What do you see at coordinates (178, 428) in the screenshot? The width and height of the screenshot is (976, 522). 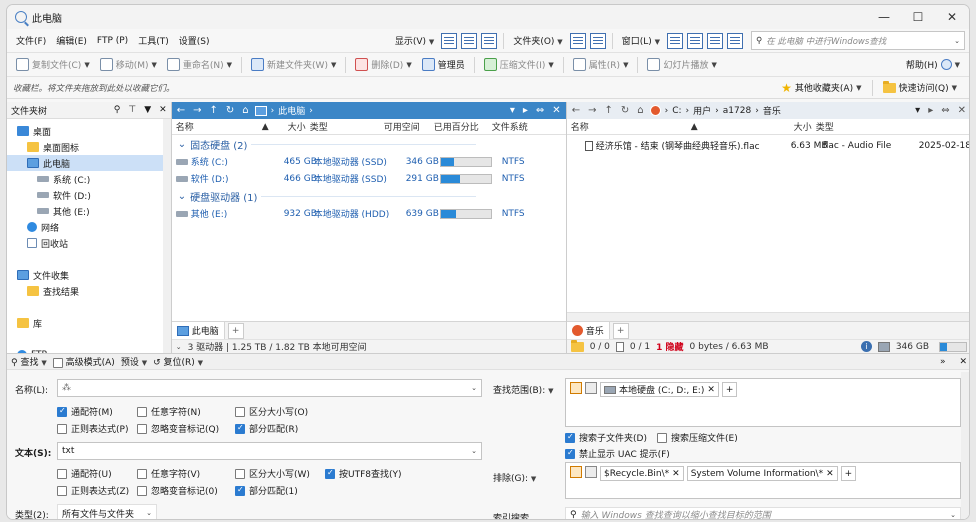 I see `option-checkbox: 忽略变音标记(Q)` at bounding box center [178, 428].